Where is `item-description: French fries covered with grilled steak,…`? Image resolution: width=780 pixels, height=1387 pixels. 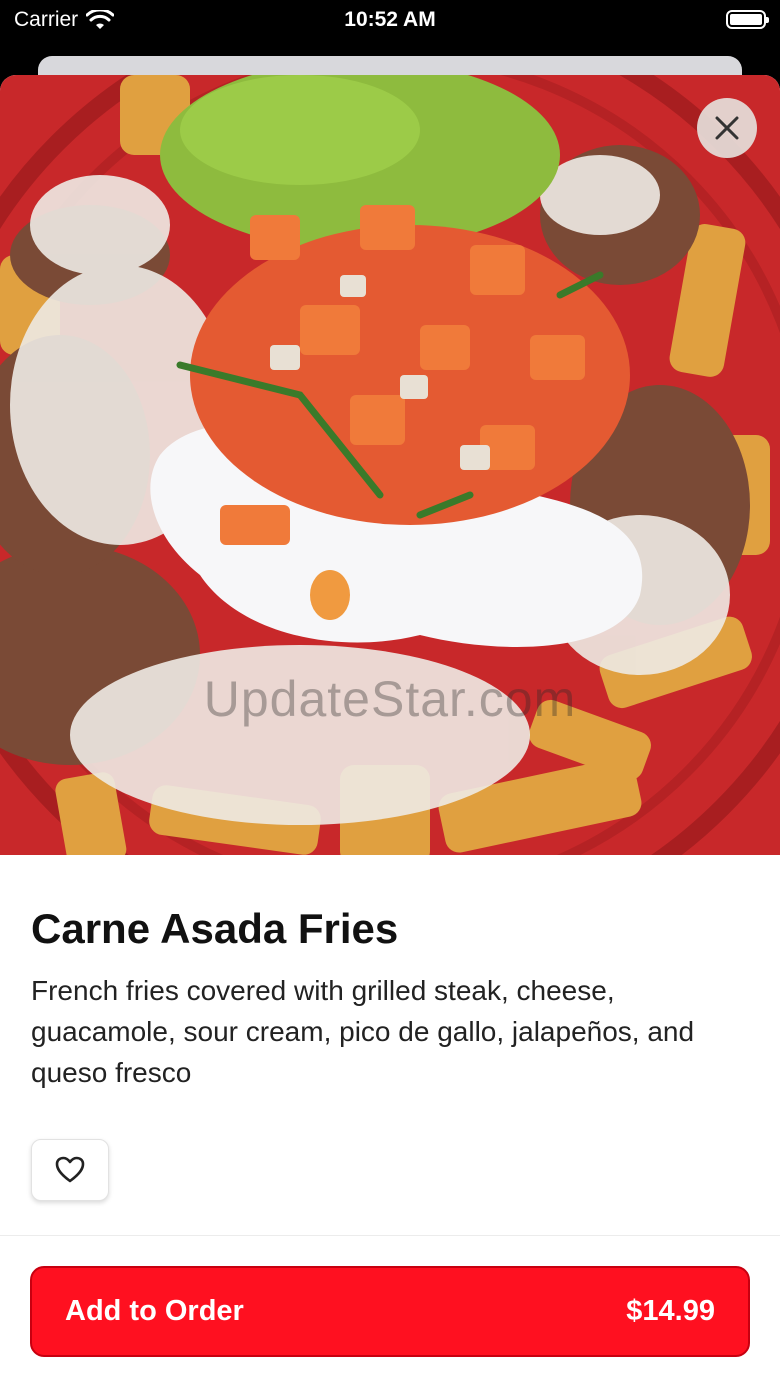 item-description: French fries covered with grilled steak,… is located at coordinates (363, 1031).